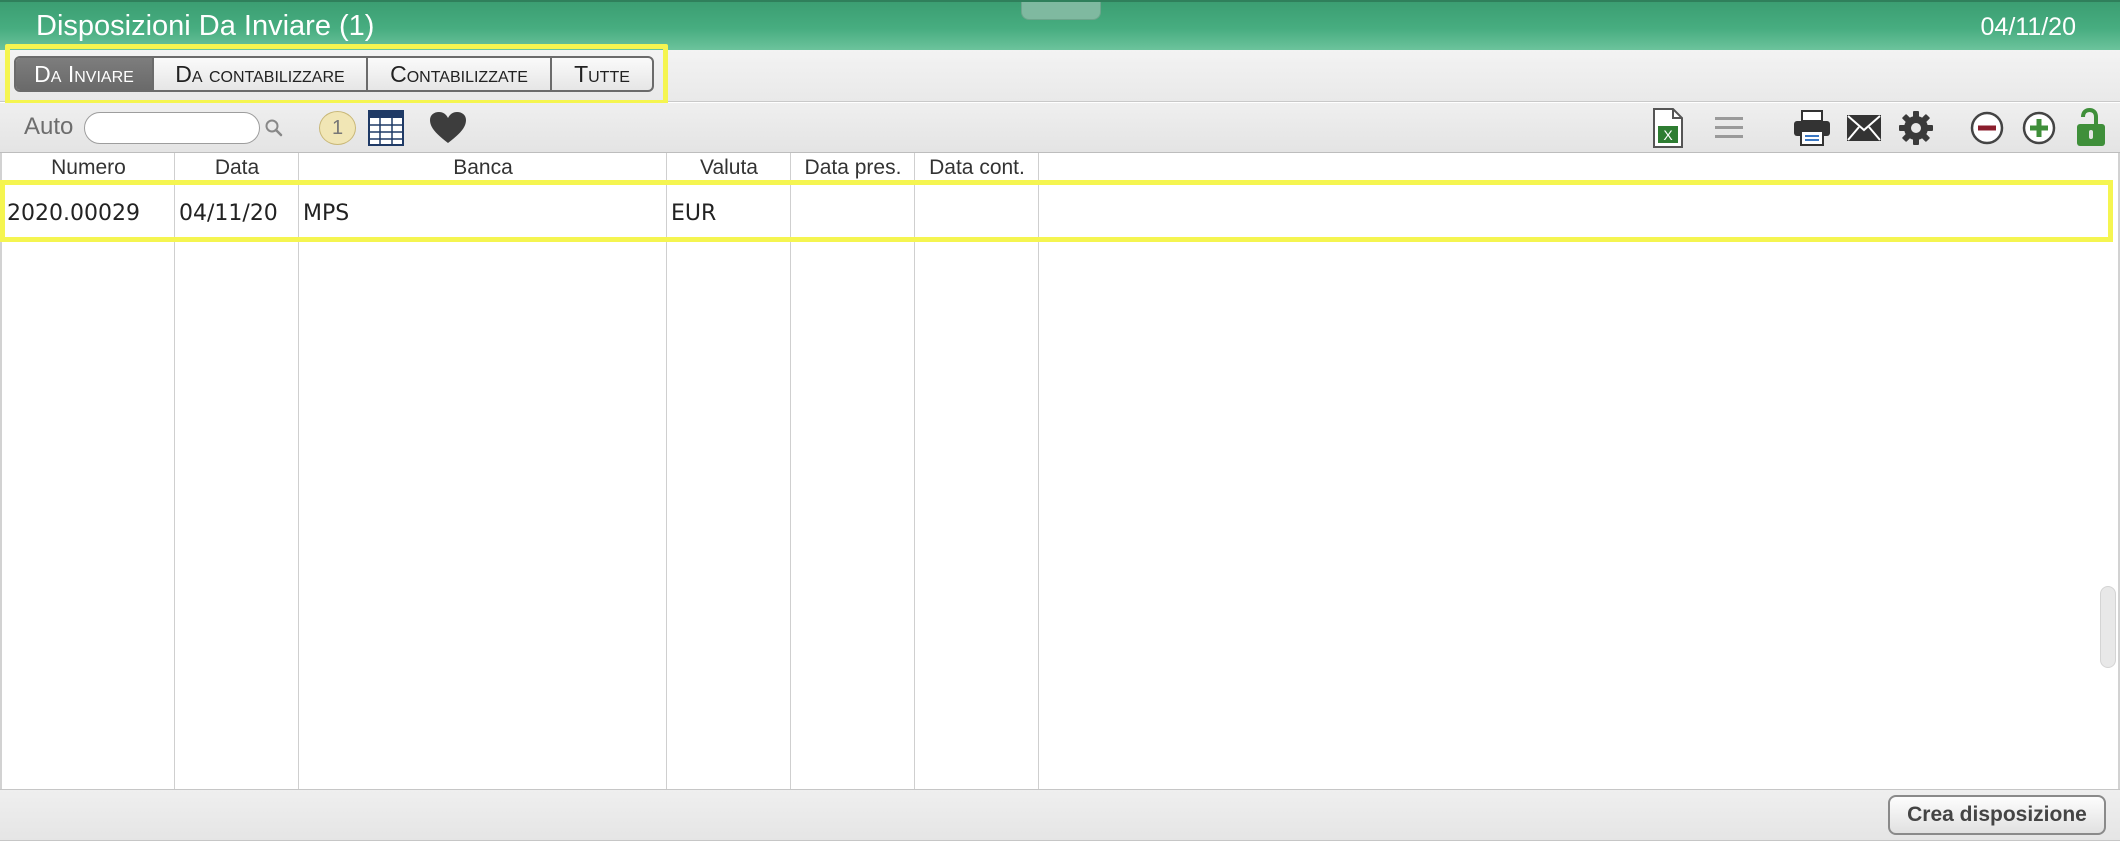 Image resolution: width=2120 pixels, height=850 pixels. I want to click on cell-banca: MPS, so click(326, 213).